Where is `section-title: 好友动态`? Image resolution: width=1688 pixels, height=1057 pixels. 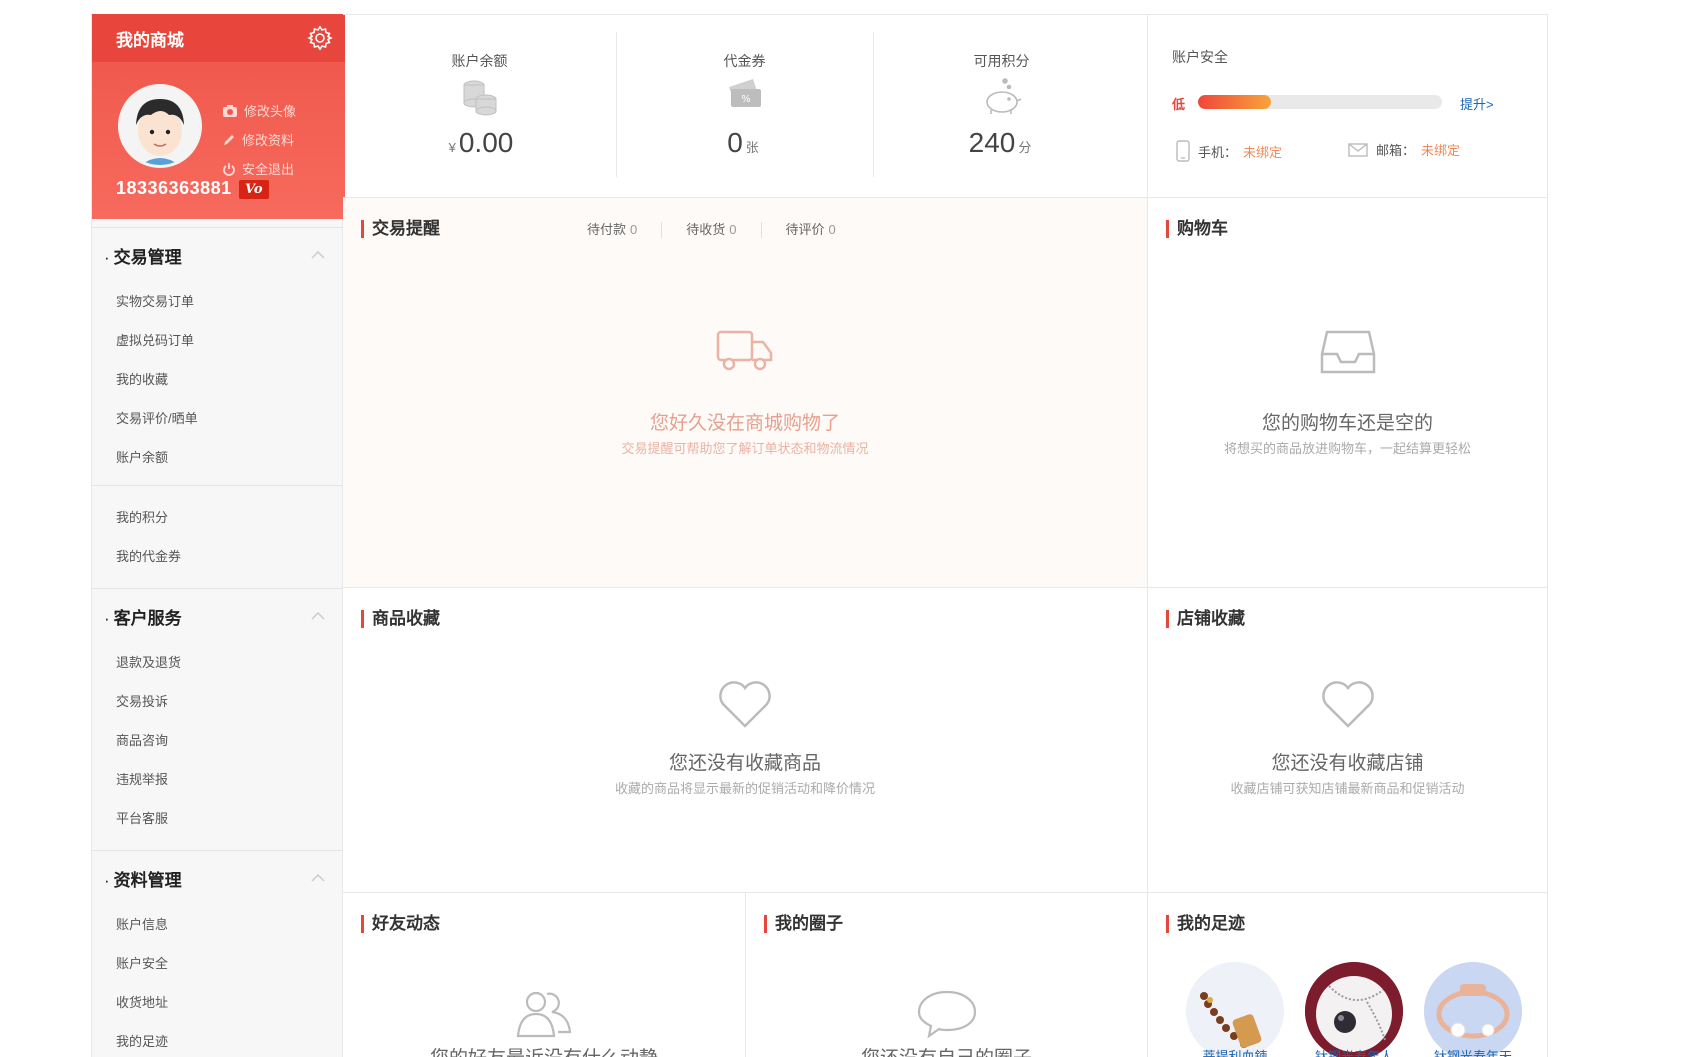 section-title: 好友动态 is located at coordinates (400, 924).